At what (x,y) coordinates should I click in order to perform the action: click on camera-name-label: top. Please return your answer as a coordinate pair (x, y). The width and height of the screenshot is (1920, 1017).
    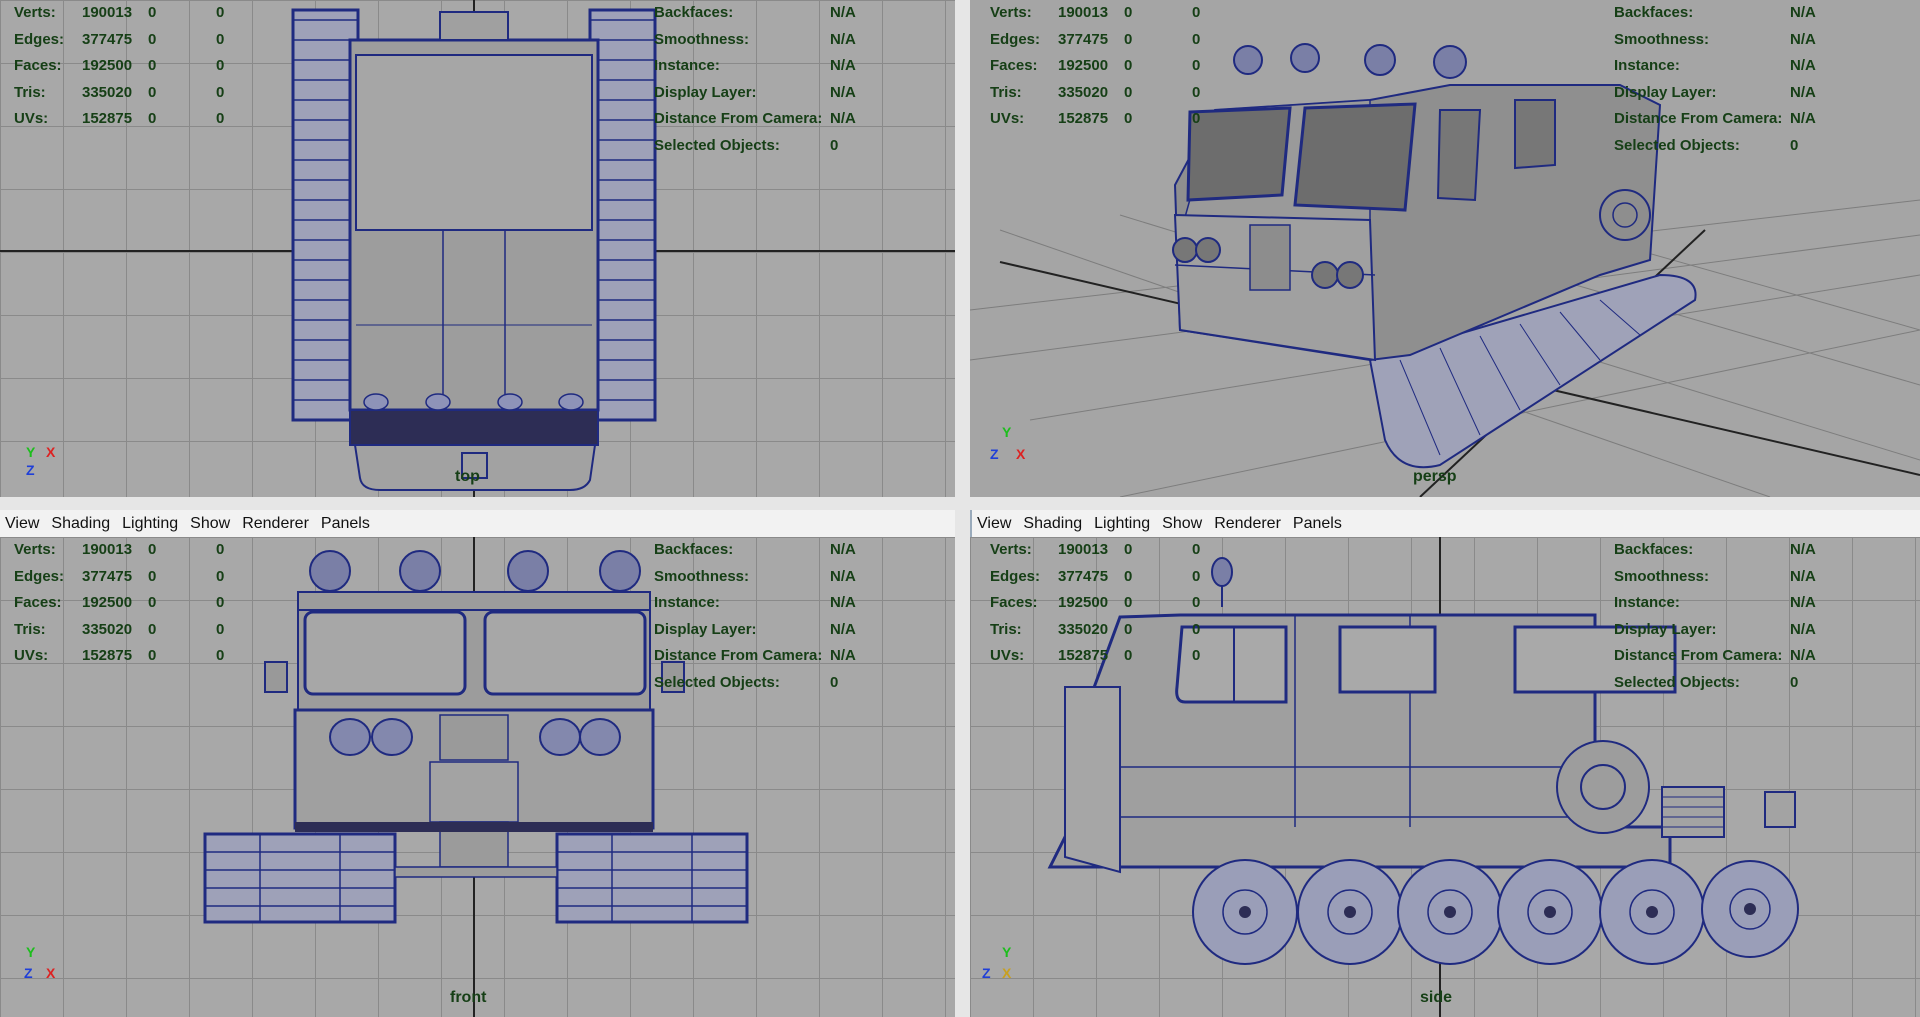
    Looking at the image, I should click on (467, 476).